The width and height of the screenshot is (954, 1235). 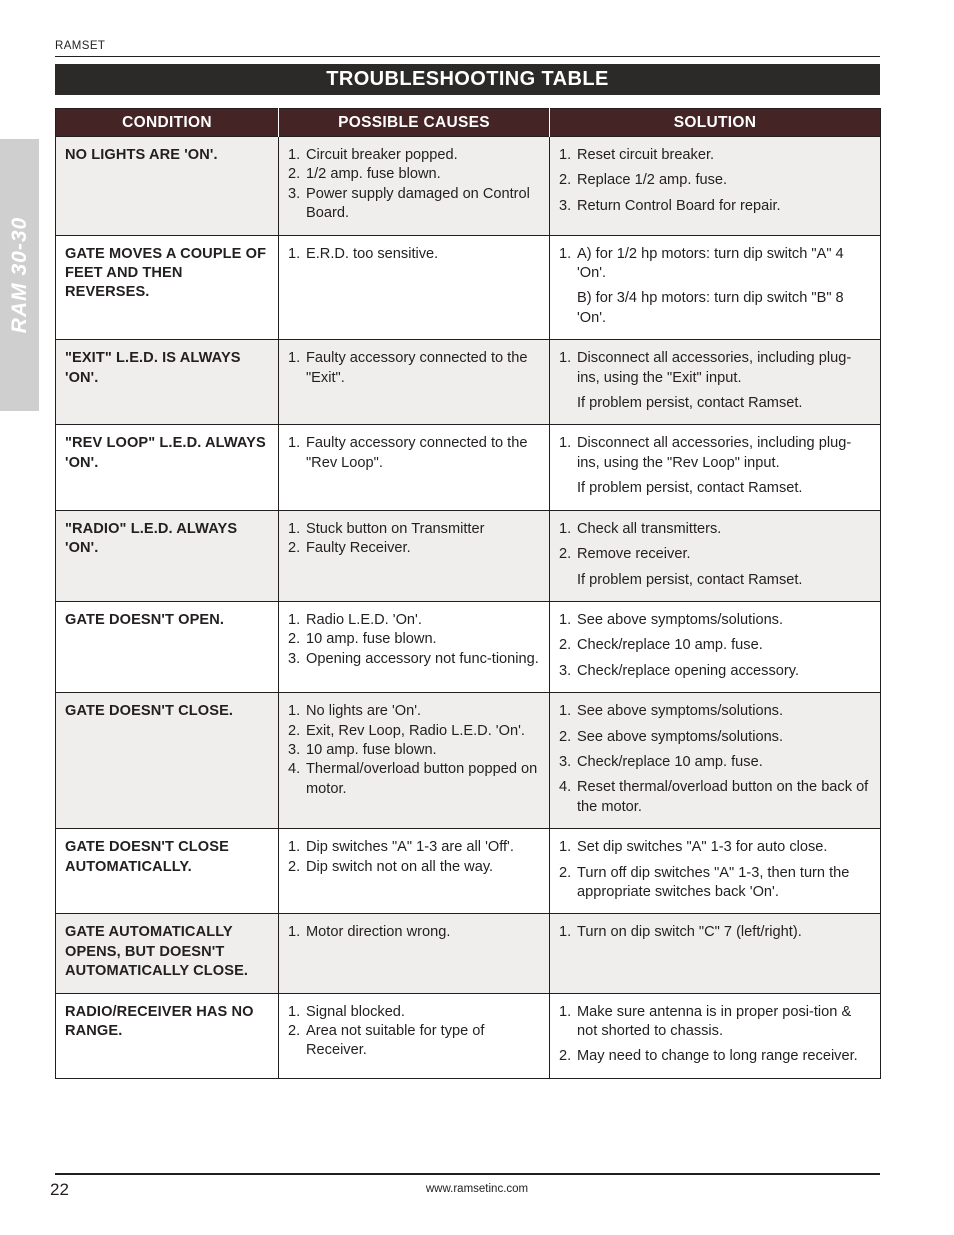 I want to click on cell-condition: GATE DOESN'T OPEN., so click(x=167, y=646).